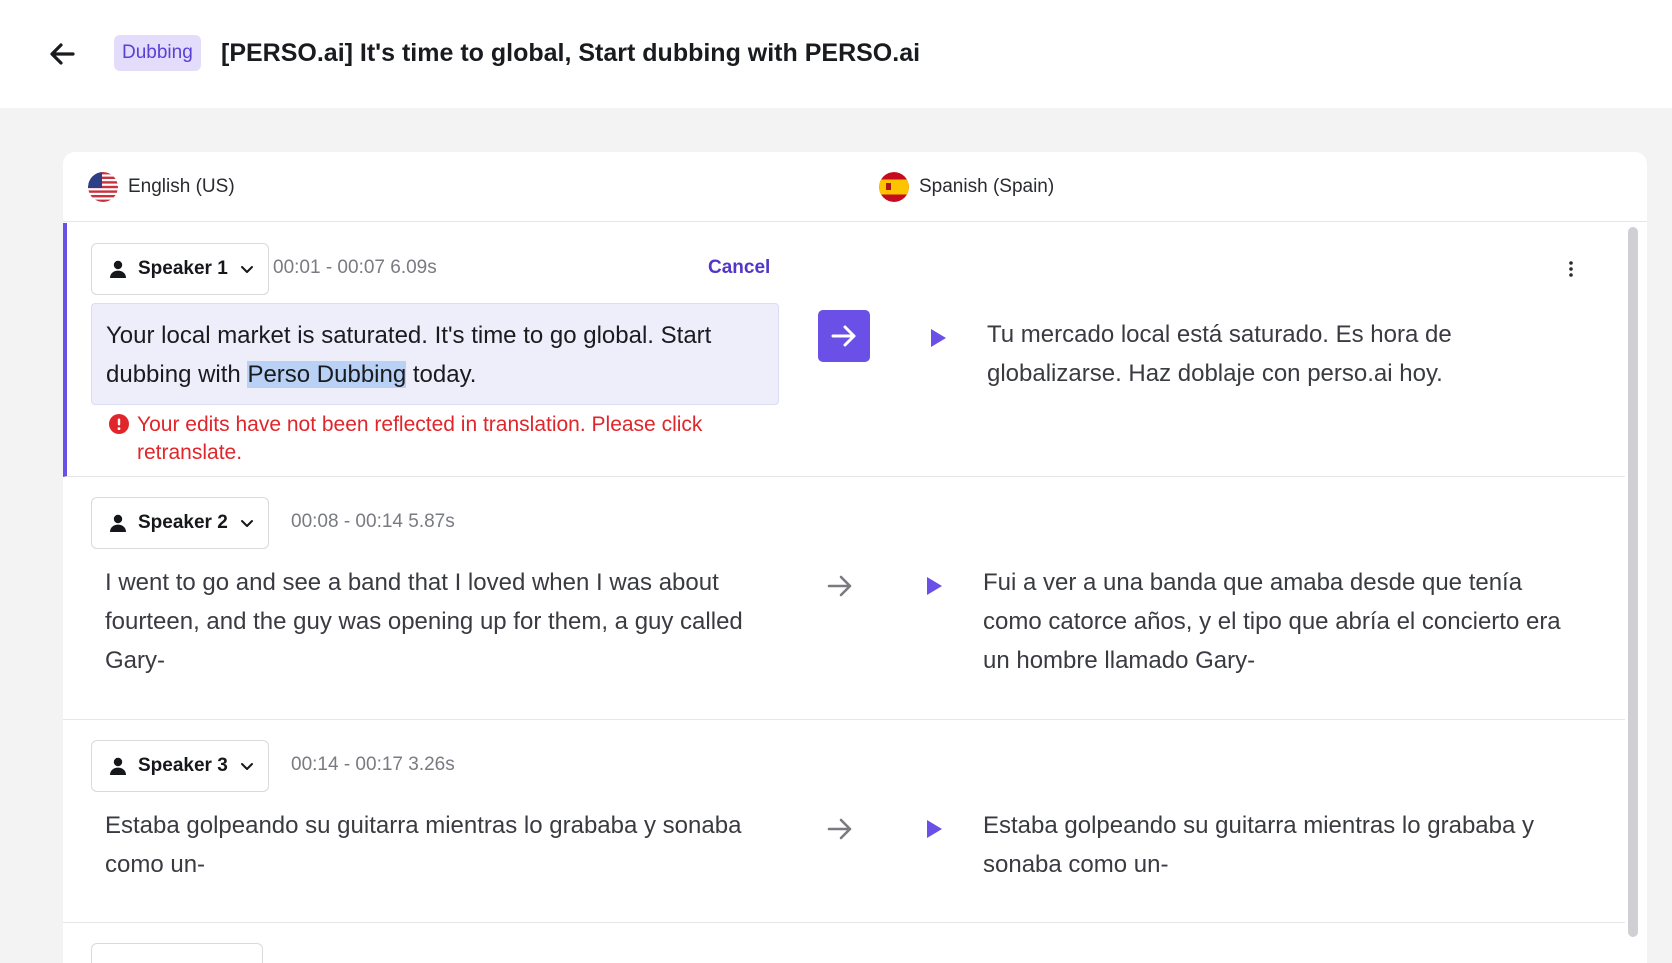  What do you see at coordinates (119, 424) in the screenshot?
I see `error-icon` at bounding box center [119, 424].